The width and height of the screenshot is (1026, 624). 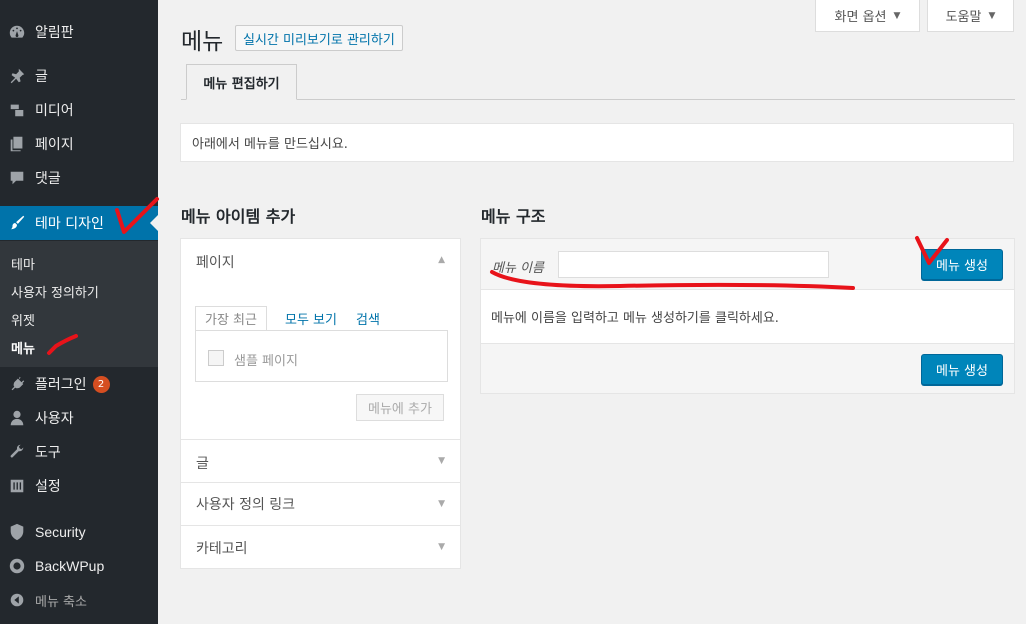 What do you see at coordinates (321, 356) in the screenshot?
I see `page-list: 샘플 페이지` at bounding box center [321, 356].